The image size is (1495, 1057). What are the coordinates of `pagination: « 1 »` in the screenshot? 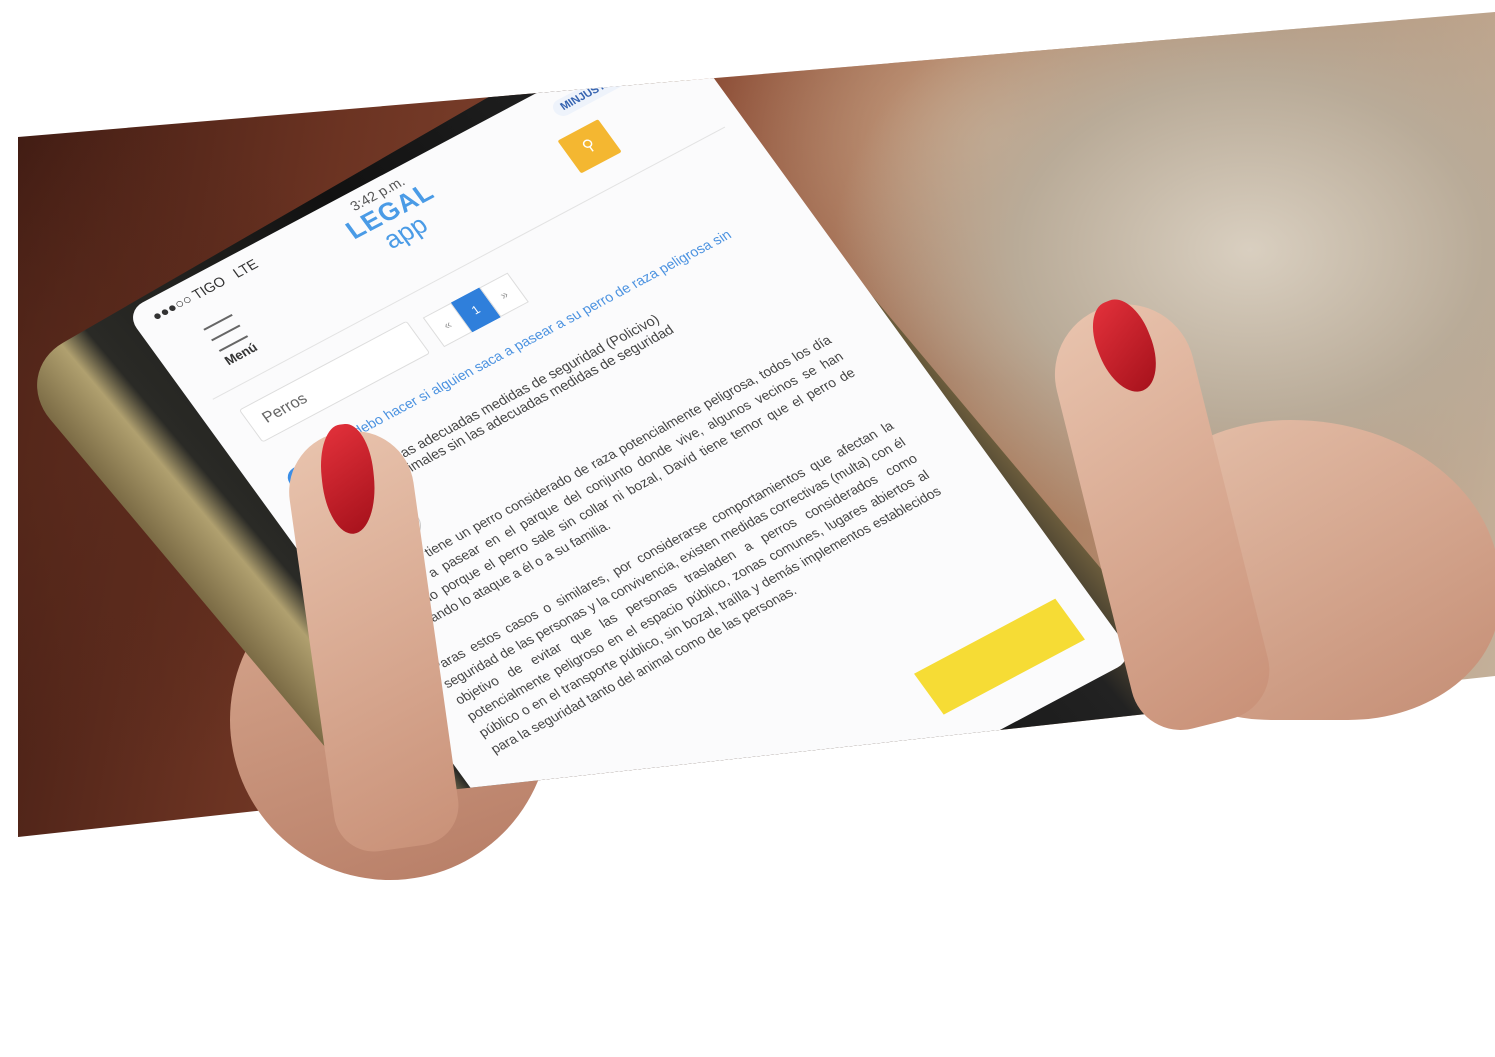 It's located at (475, 310).